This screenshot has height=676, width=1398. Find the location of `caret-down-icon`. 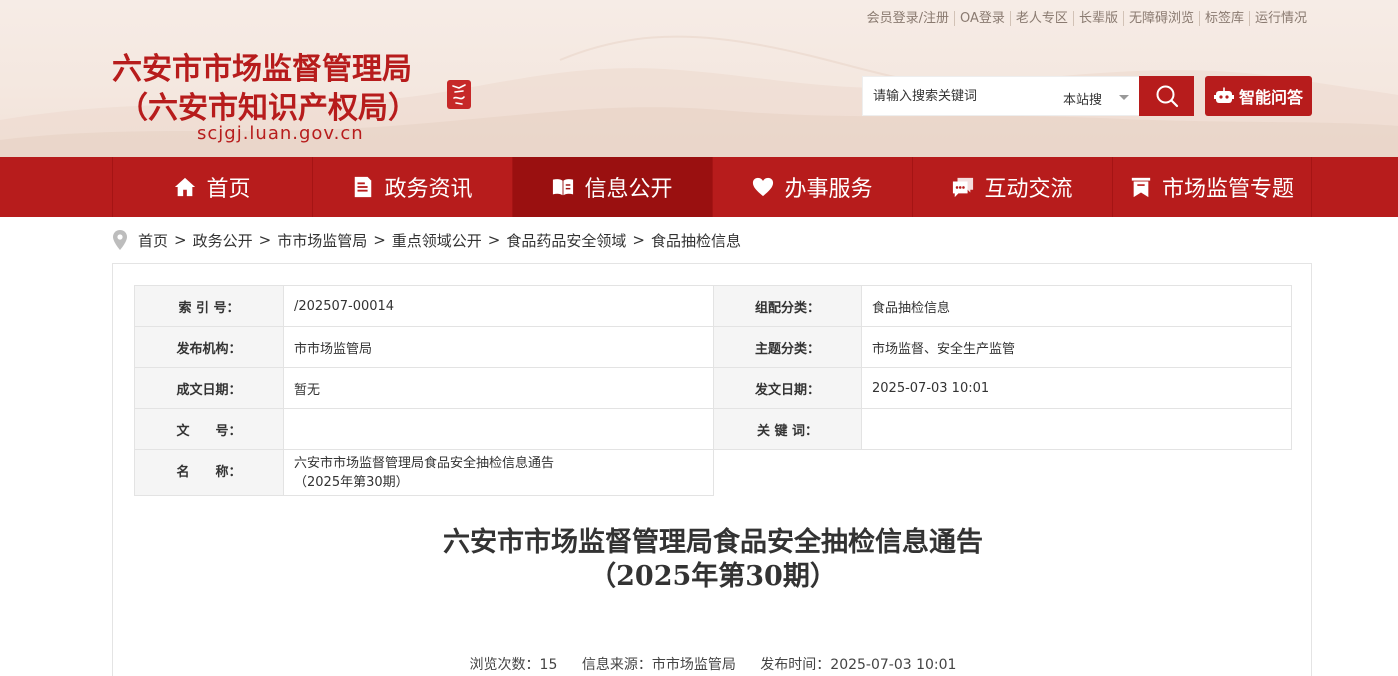

caret-down-icon is located at coordinates (1124, 97).